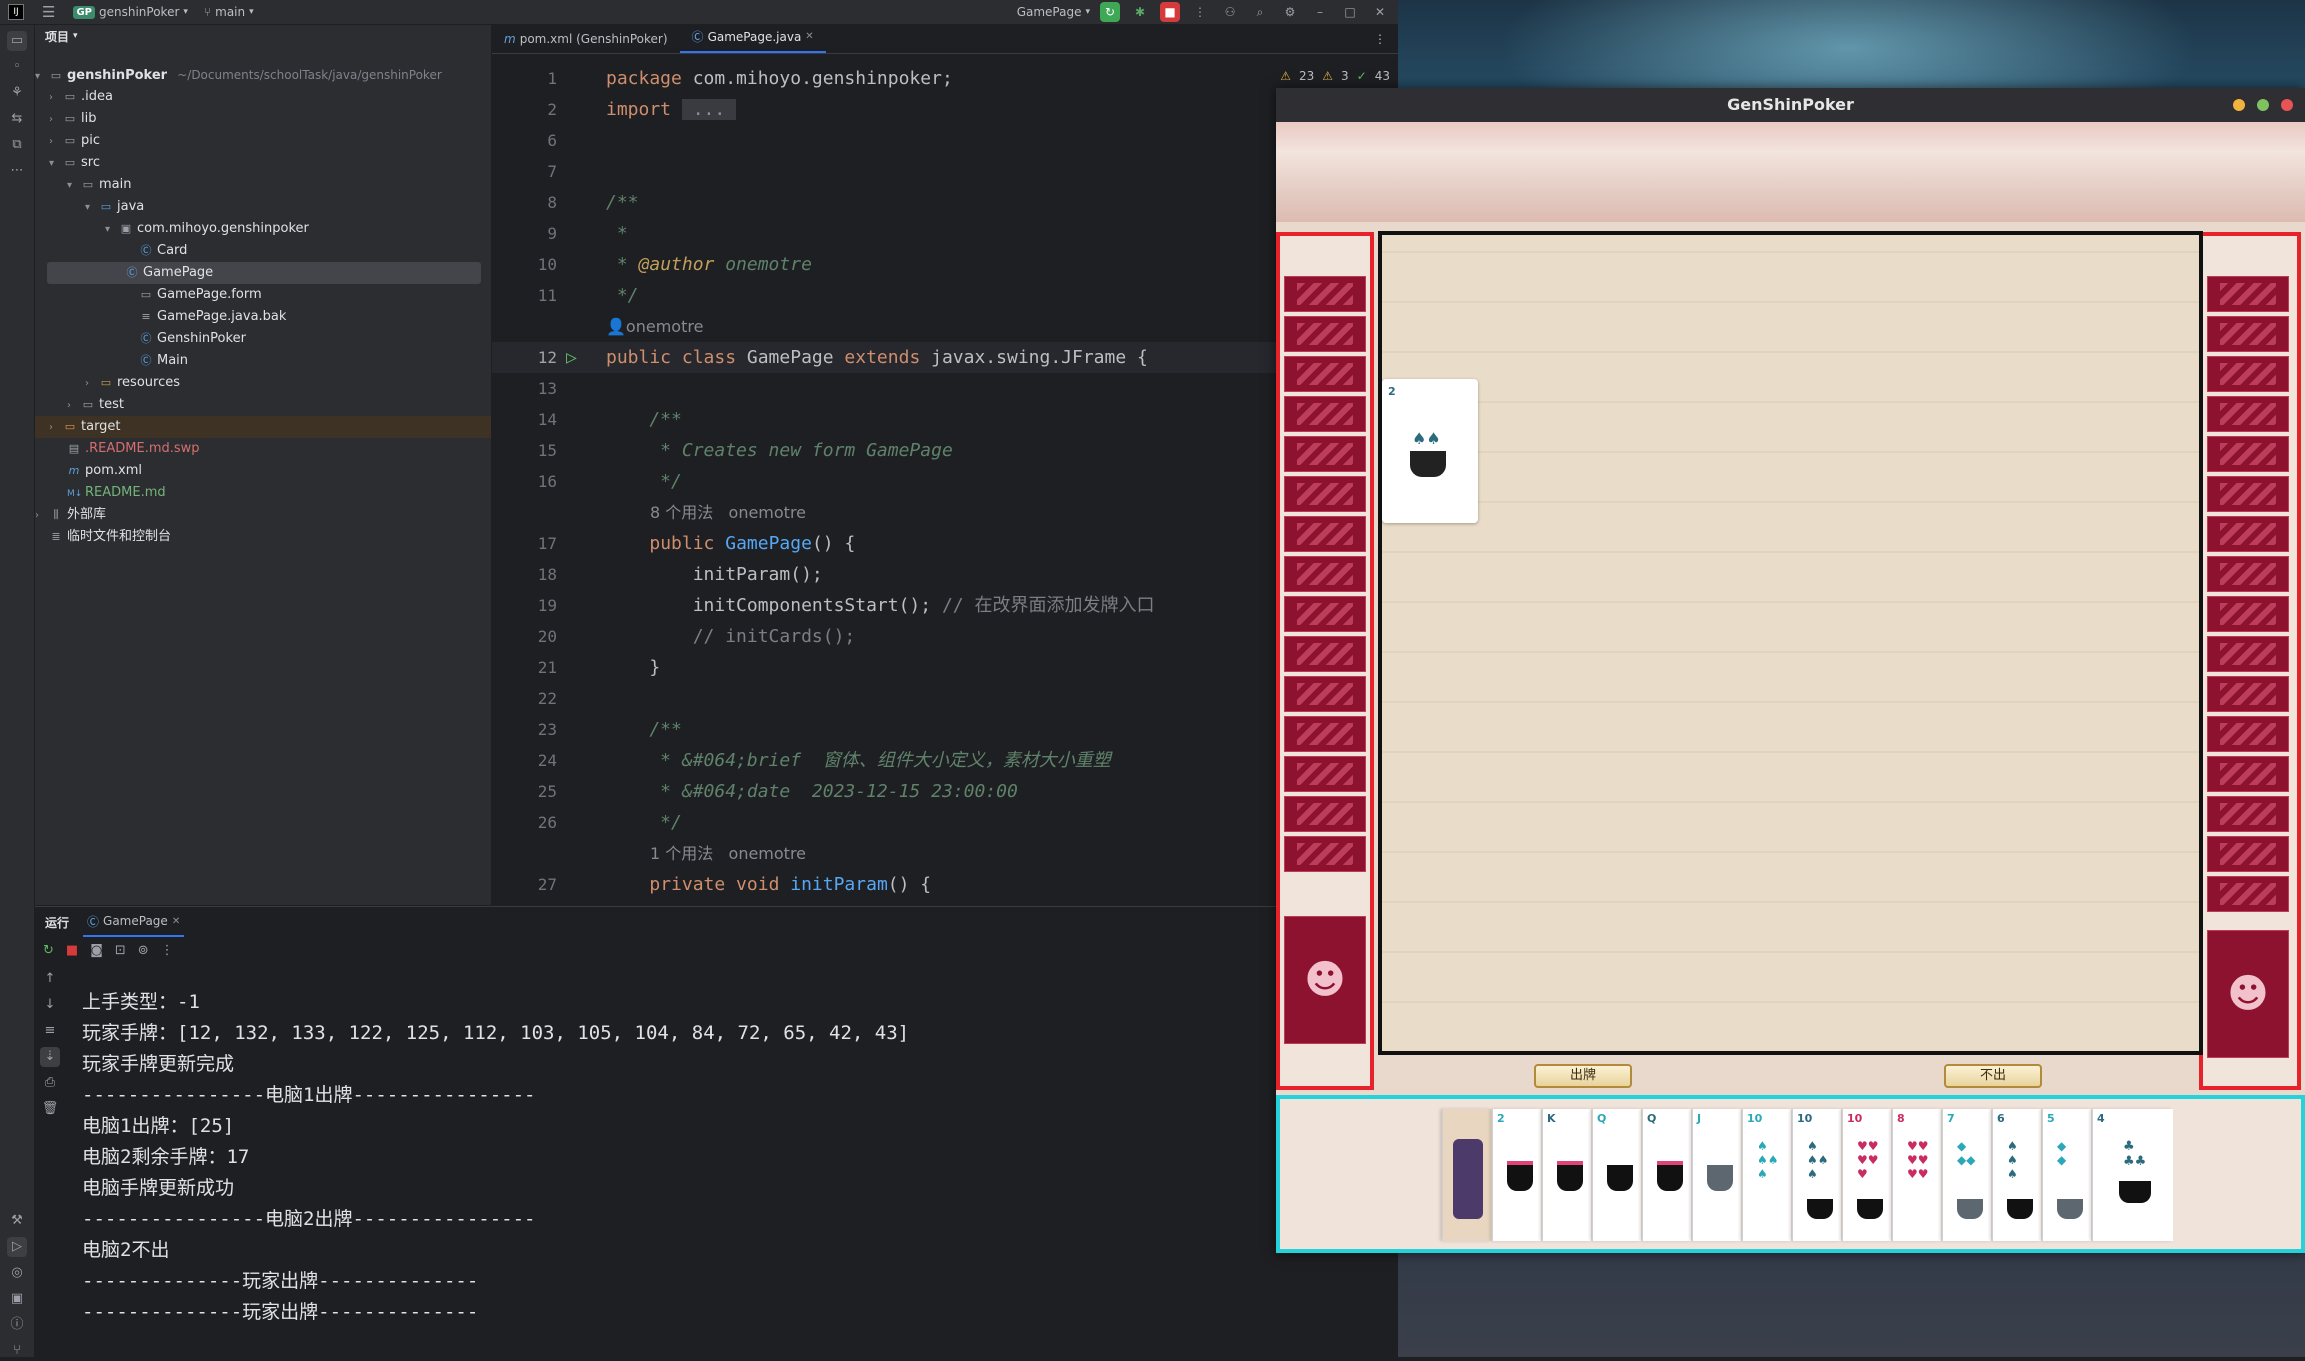 The image size is (2305, 1361). I want to click on debug-icon: ✱, so click(1140, 12).